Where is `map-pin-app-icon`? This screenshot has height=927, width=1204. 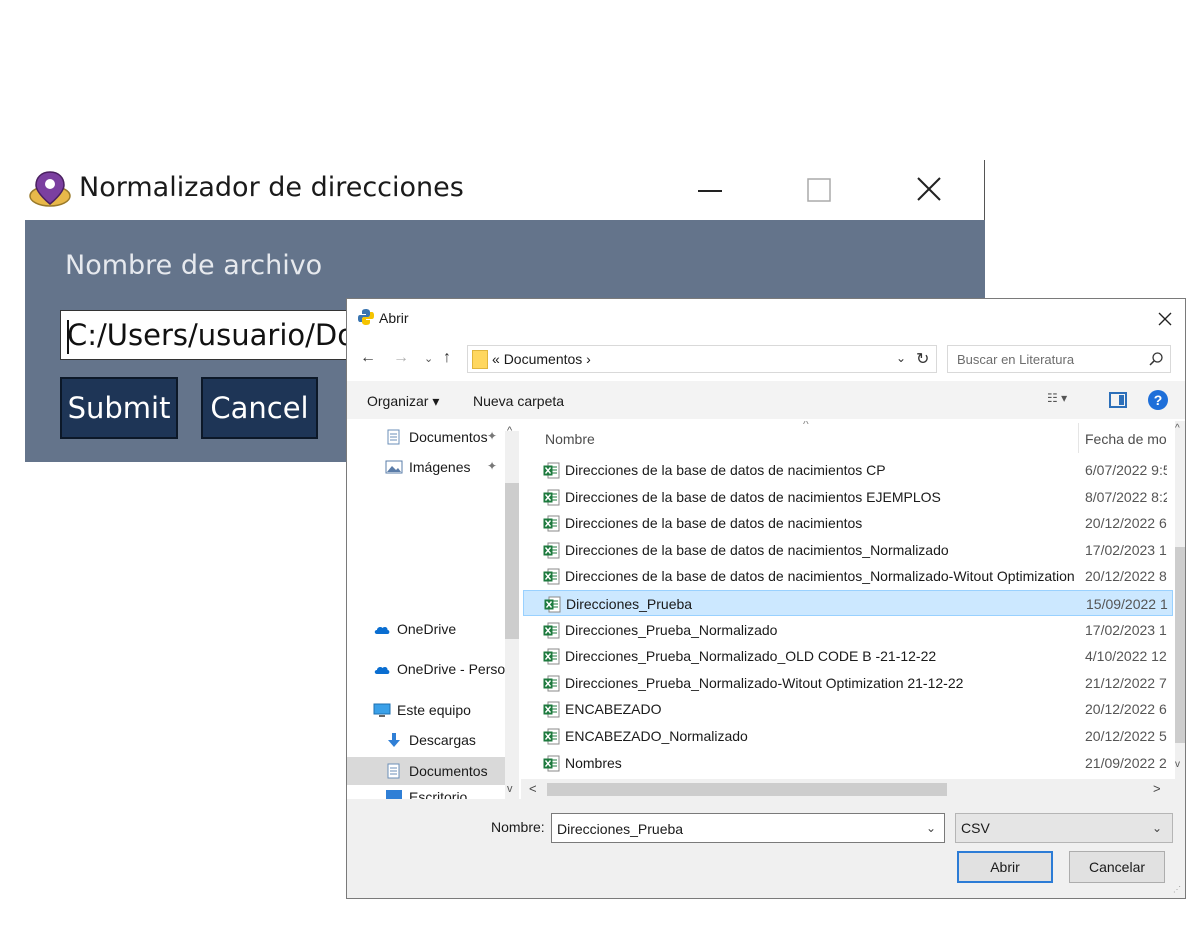
map-pin-app-icon is located at coordinates (50, 189).